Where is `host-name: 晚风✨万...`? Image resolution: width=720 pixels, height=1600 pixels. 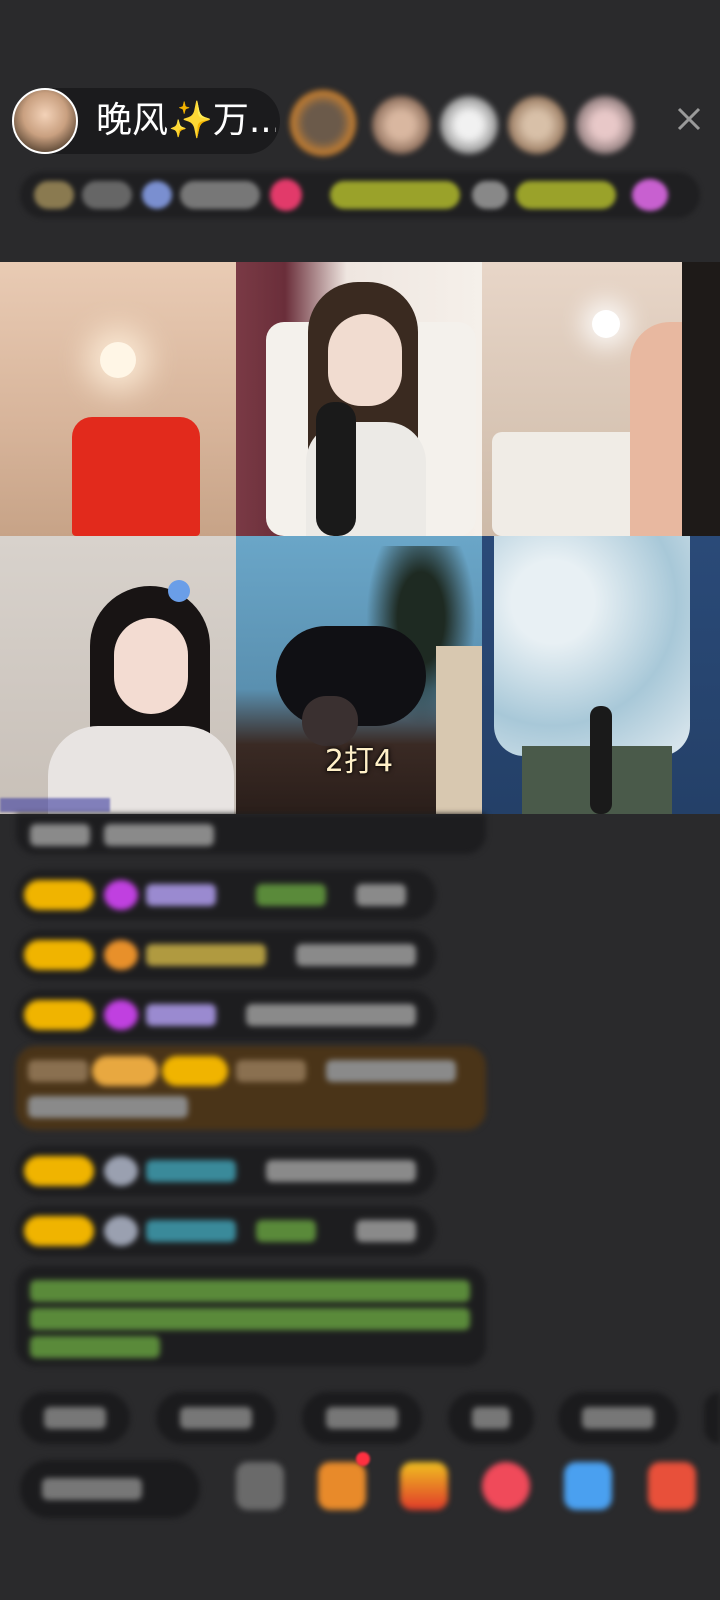
host-name: 晚风✨万... is located at coordinates (186, 120).